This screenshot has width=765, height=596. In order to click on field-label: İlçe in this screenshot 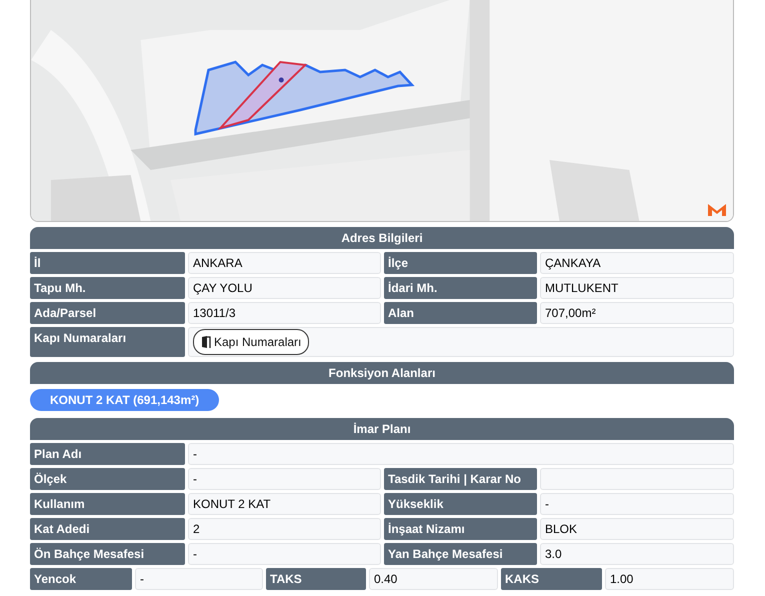, I will do `click(460, 263)`.